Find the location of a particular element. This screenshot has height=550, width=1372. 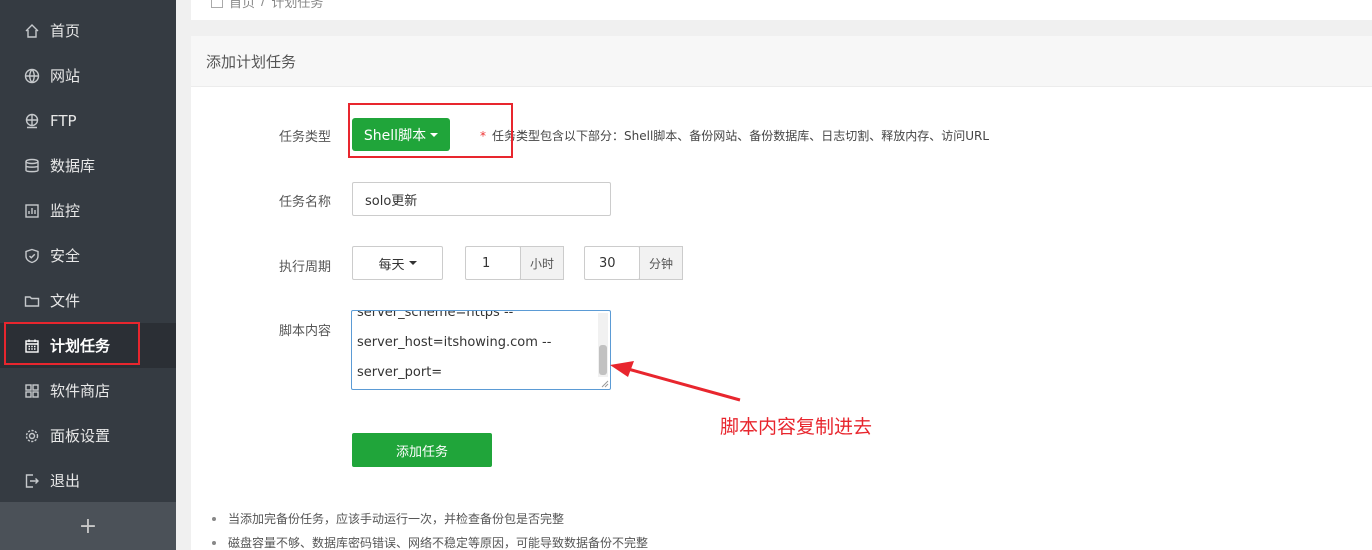

monitor-icon is located at coordinates (32, 211).